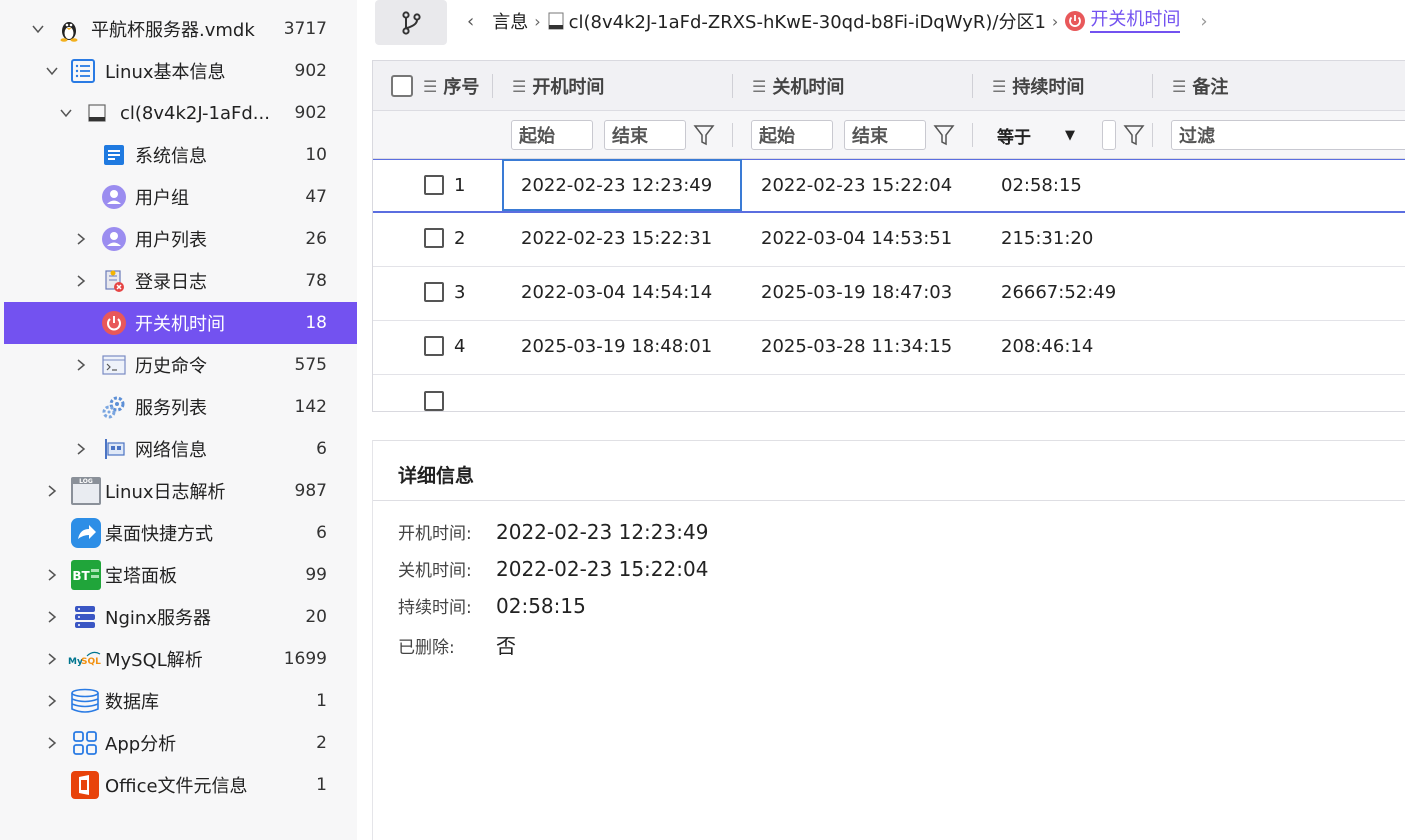 This screenshot has height=840, width=1405. I want to click on tree-item-count: 20, so click(316, 617).